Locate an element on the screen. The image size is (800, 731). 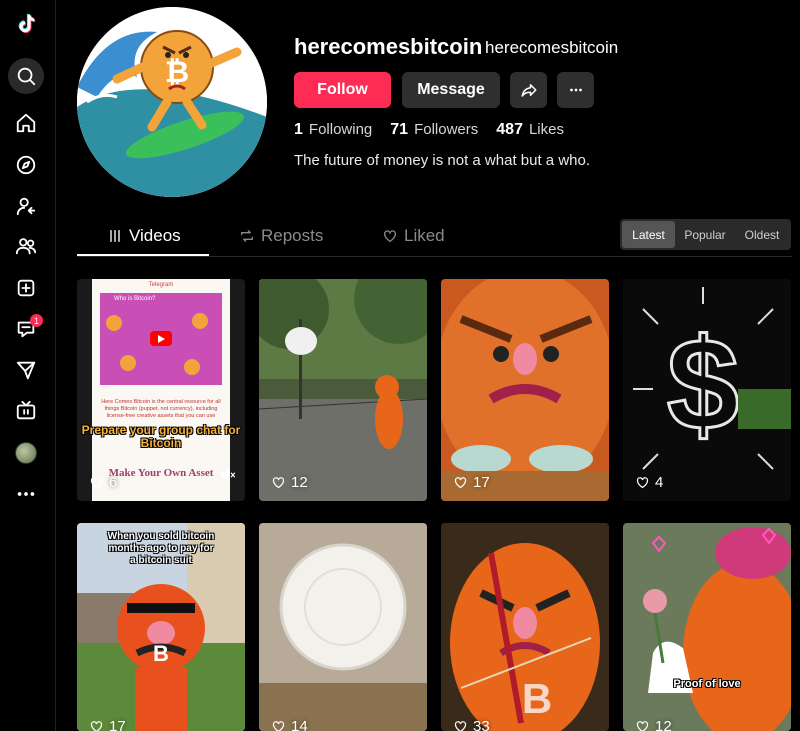
profile-avatar-icon is located at coordinates (26, 453).